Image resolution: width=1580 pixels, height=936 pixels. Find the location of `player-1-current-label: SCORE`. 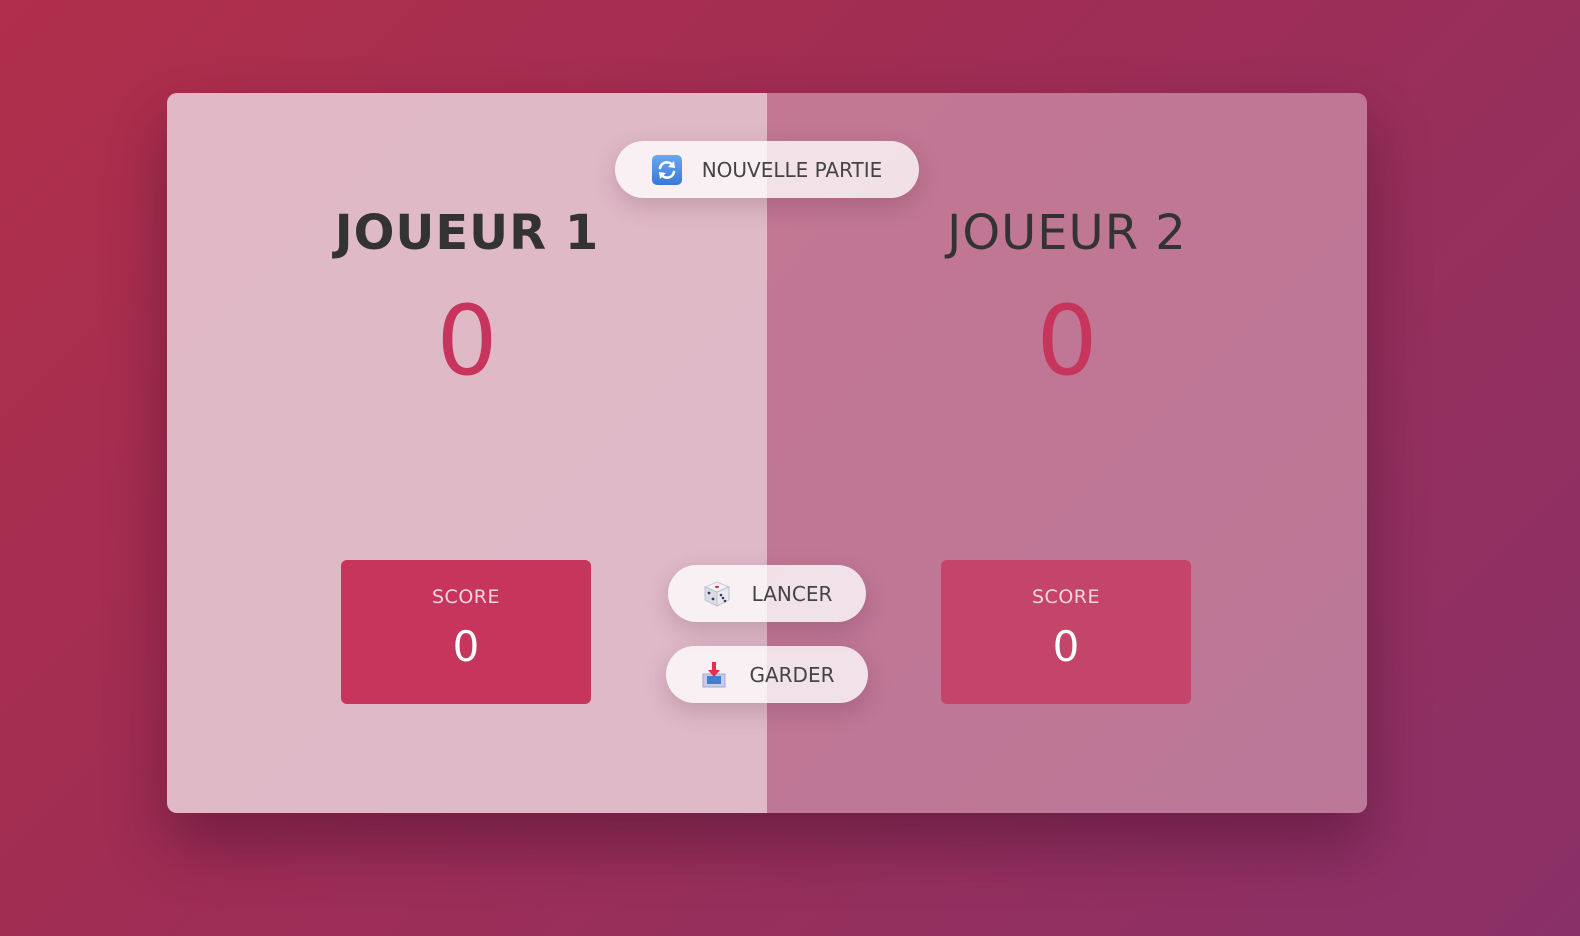

player-1-current-label: SCORE is located at coordinates (466, 597).